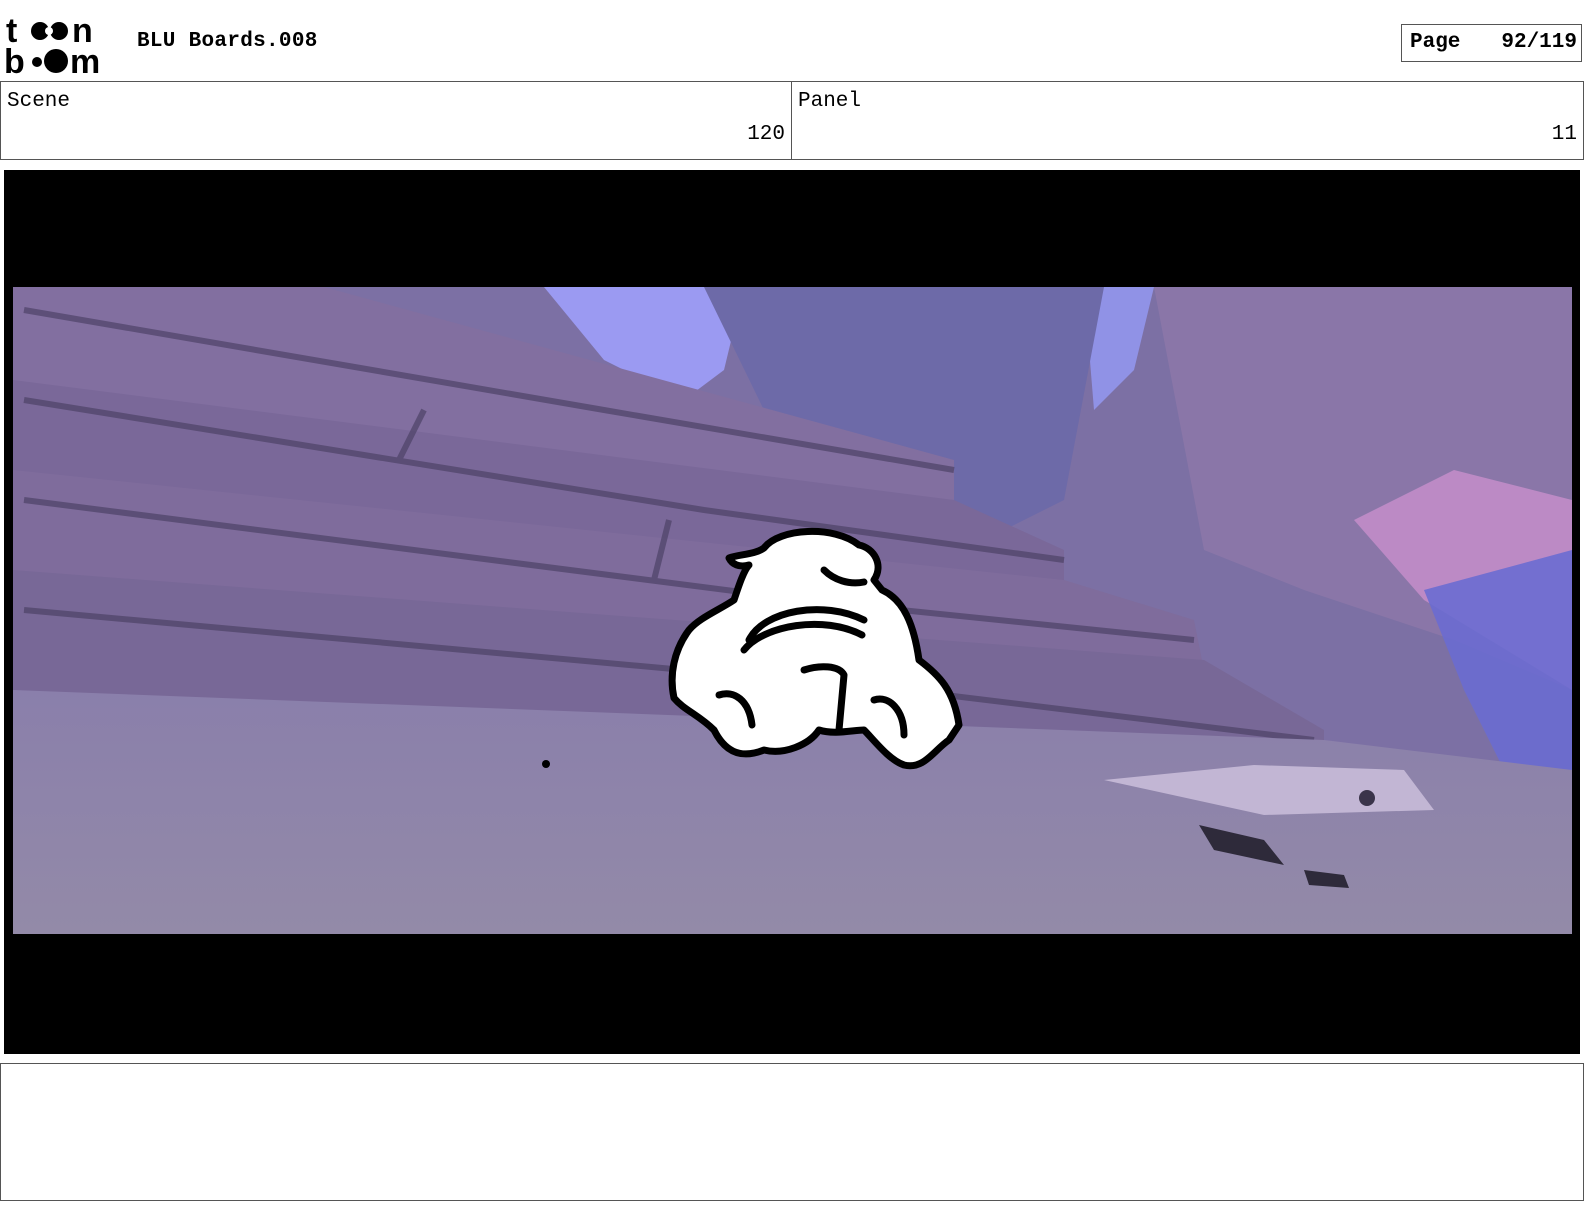 Image resolution: width=1584 pixels, height=1224 pixels. I want to click on page-number: 92/119, so click(1539, 42).